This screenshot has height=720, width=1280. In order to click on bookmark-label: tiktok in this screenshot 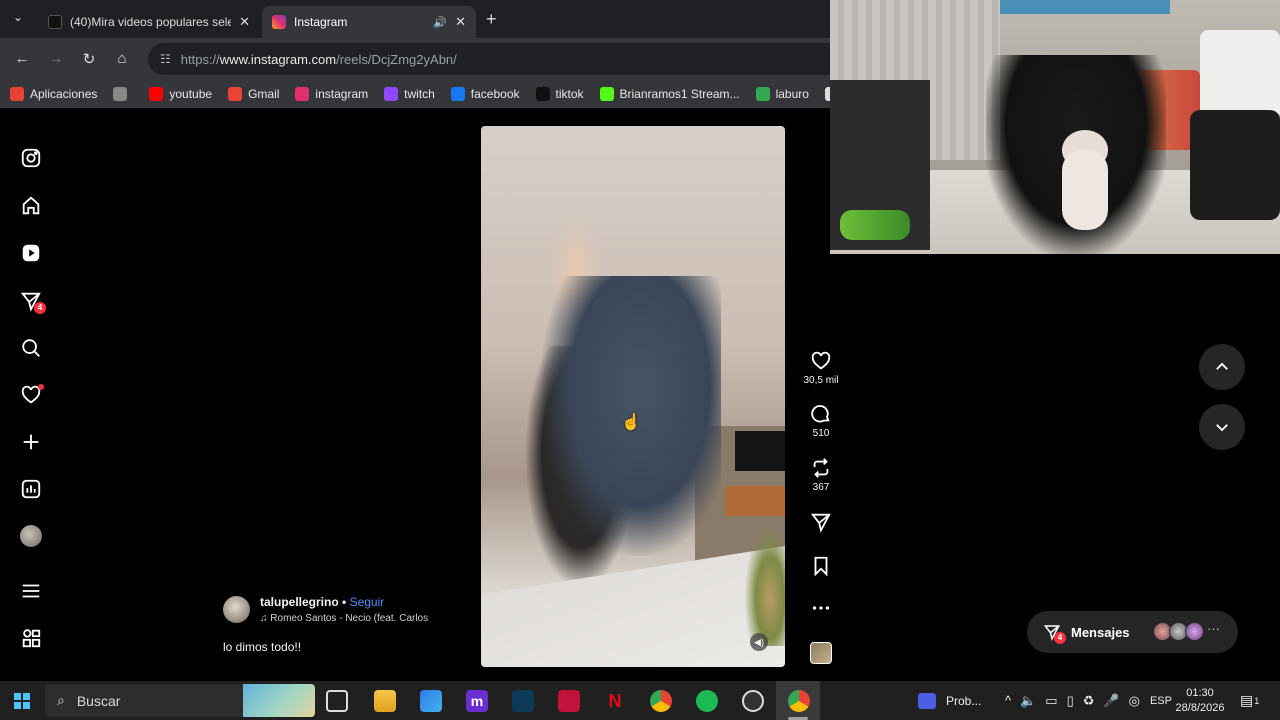, I will do `click(569, 94)`.